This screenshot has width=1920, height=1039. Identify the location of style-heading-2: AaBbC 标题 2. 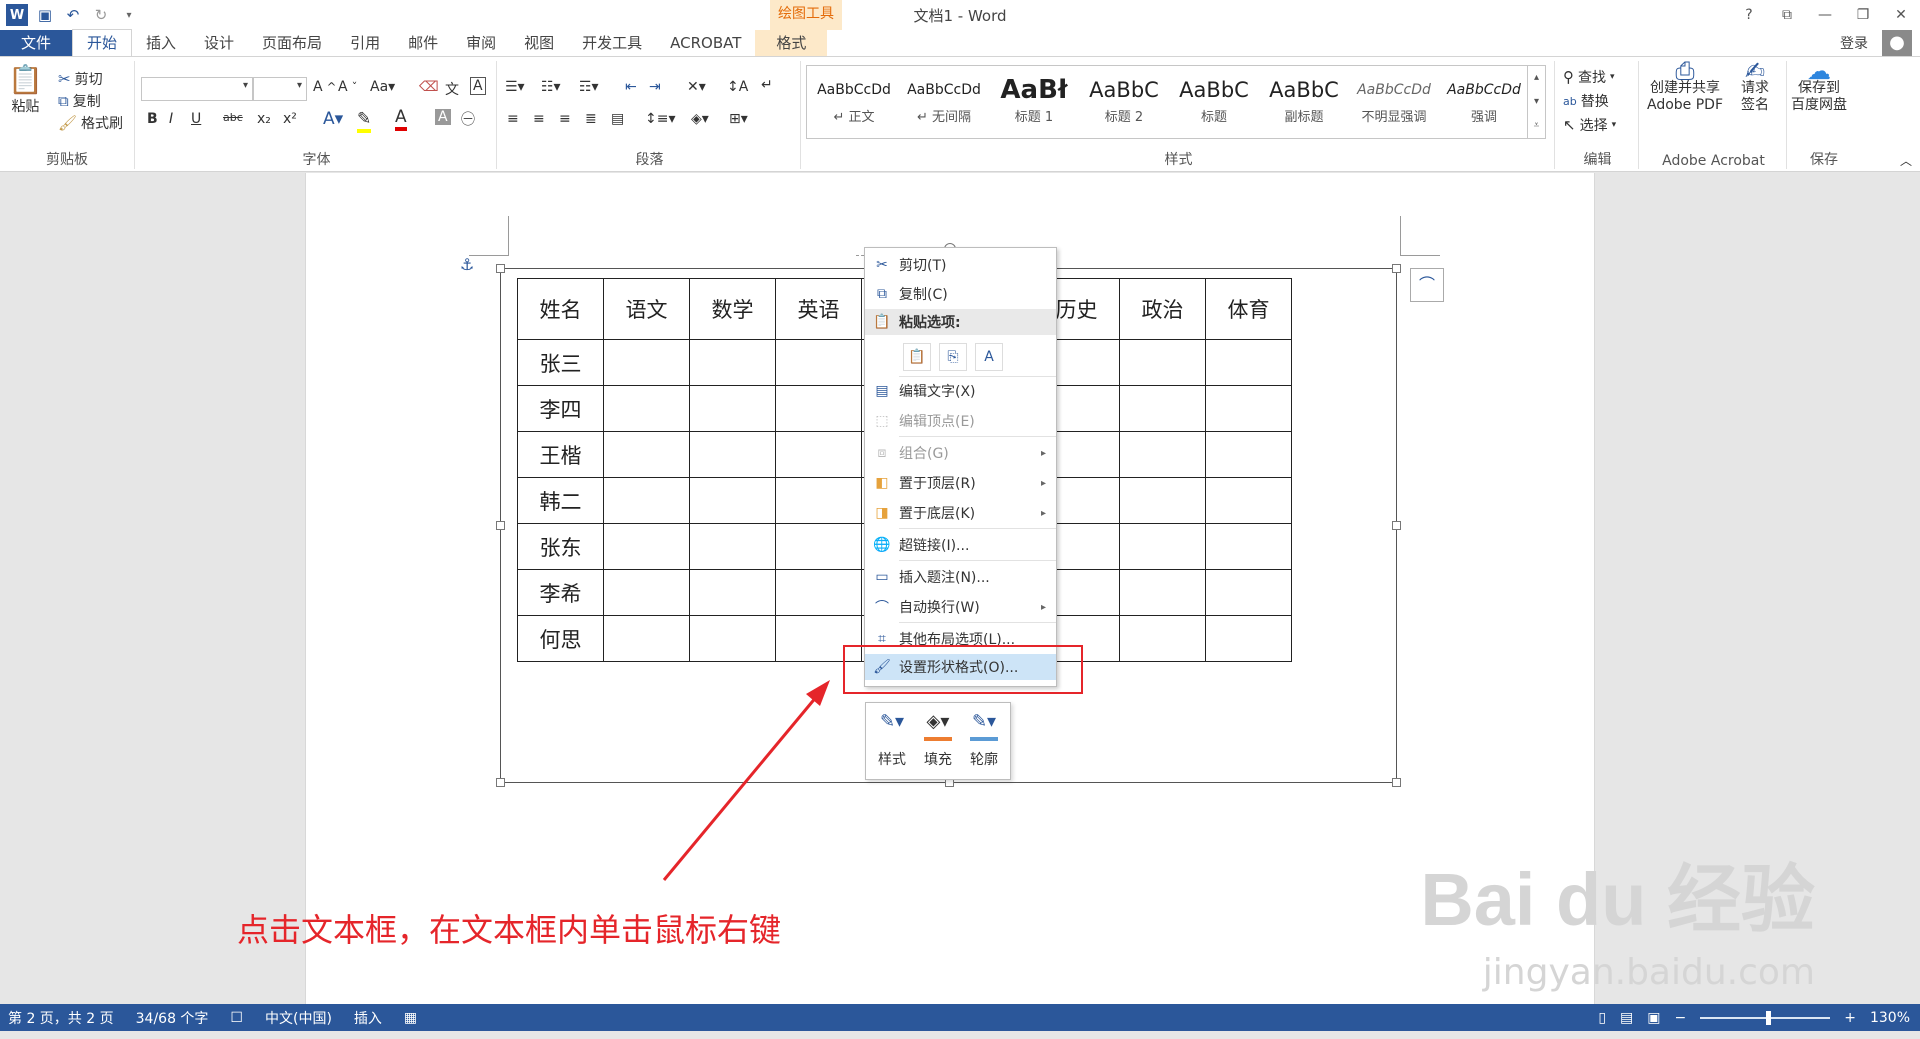
(1124, 102).